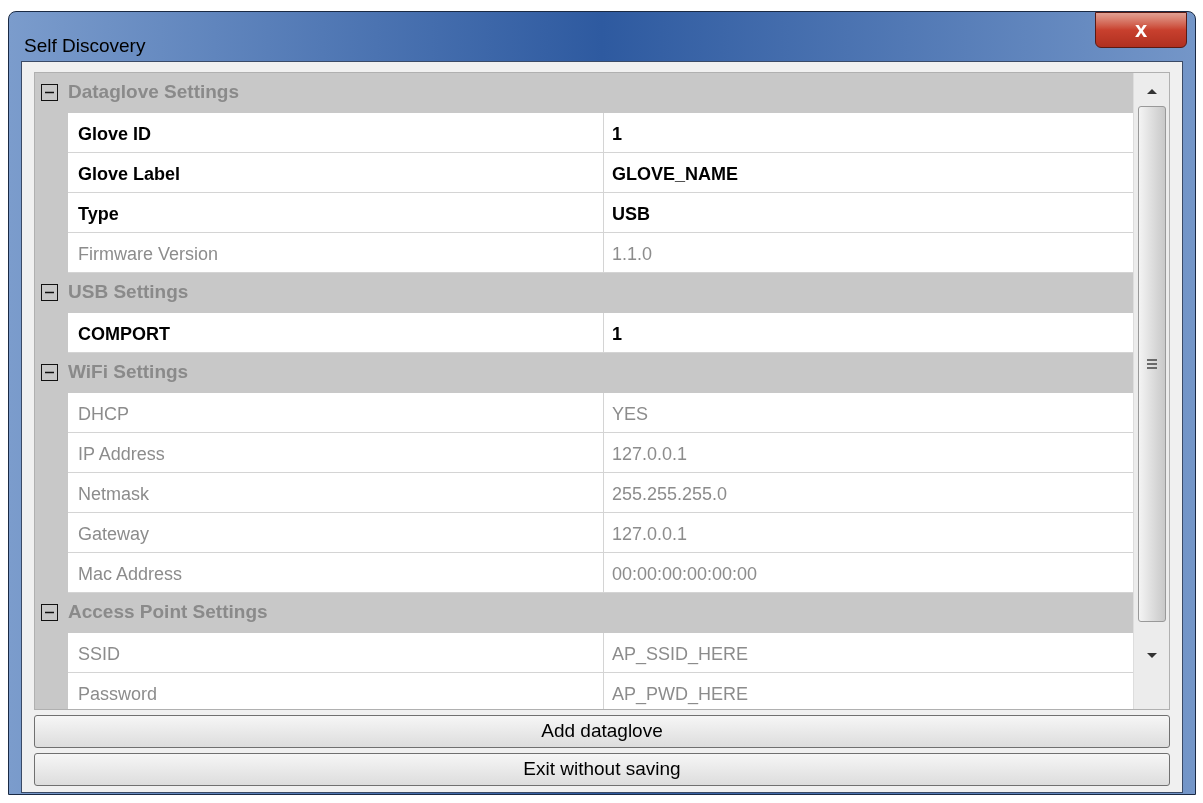 This screenshot has width=1203, height=803. I want to click on property-name: COMPORT, so click(336, 332).